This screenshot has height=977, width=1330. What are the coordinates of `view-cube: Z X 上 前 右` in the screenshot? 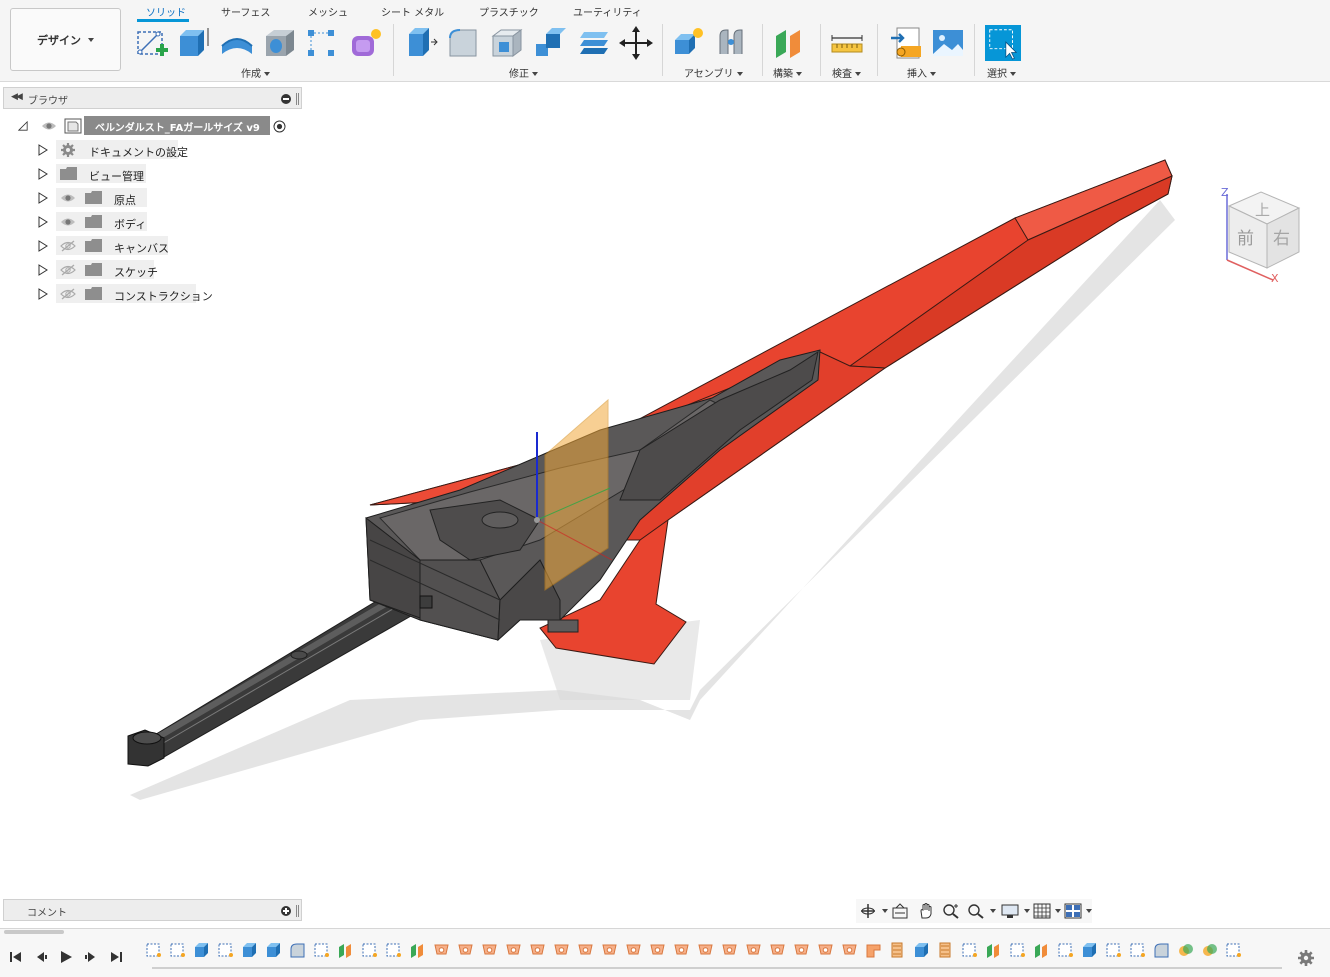 It's located at (1260, 237).